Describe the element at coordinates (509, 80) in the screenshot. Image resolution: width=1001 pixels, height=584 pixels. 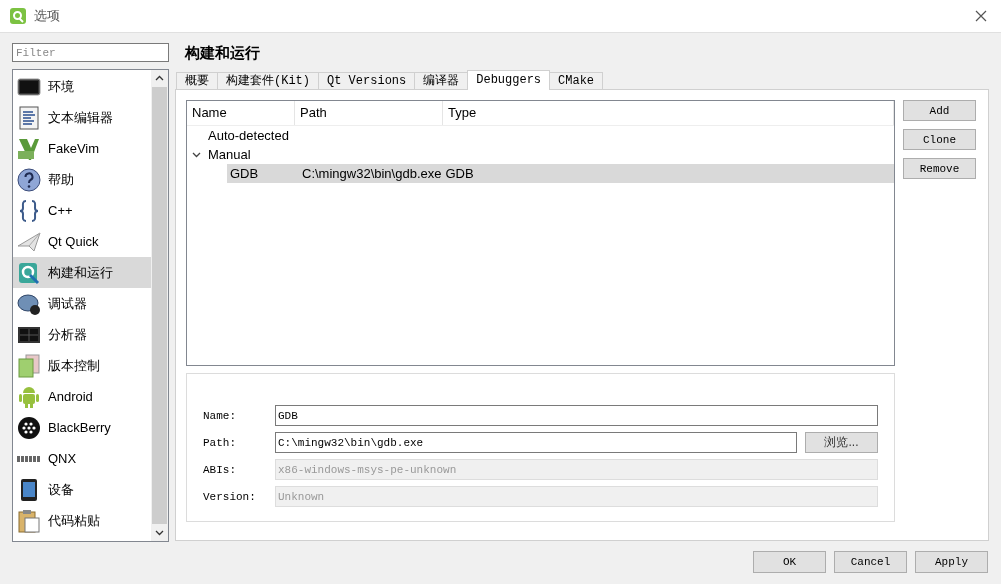
I see `tab: Debuggers` at that location.